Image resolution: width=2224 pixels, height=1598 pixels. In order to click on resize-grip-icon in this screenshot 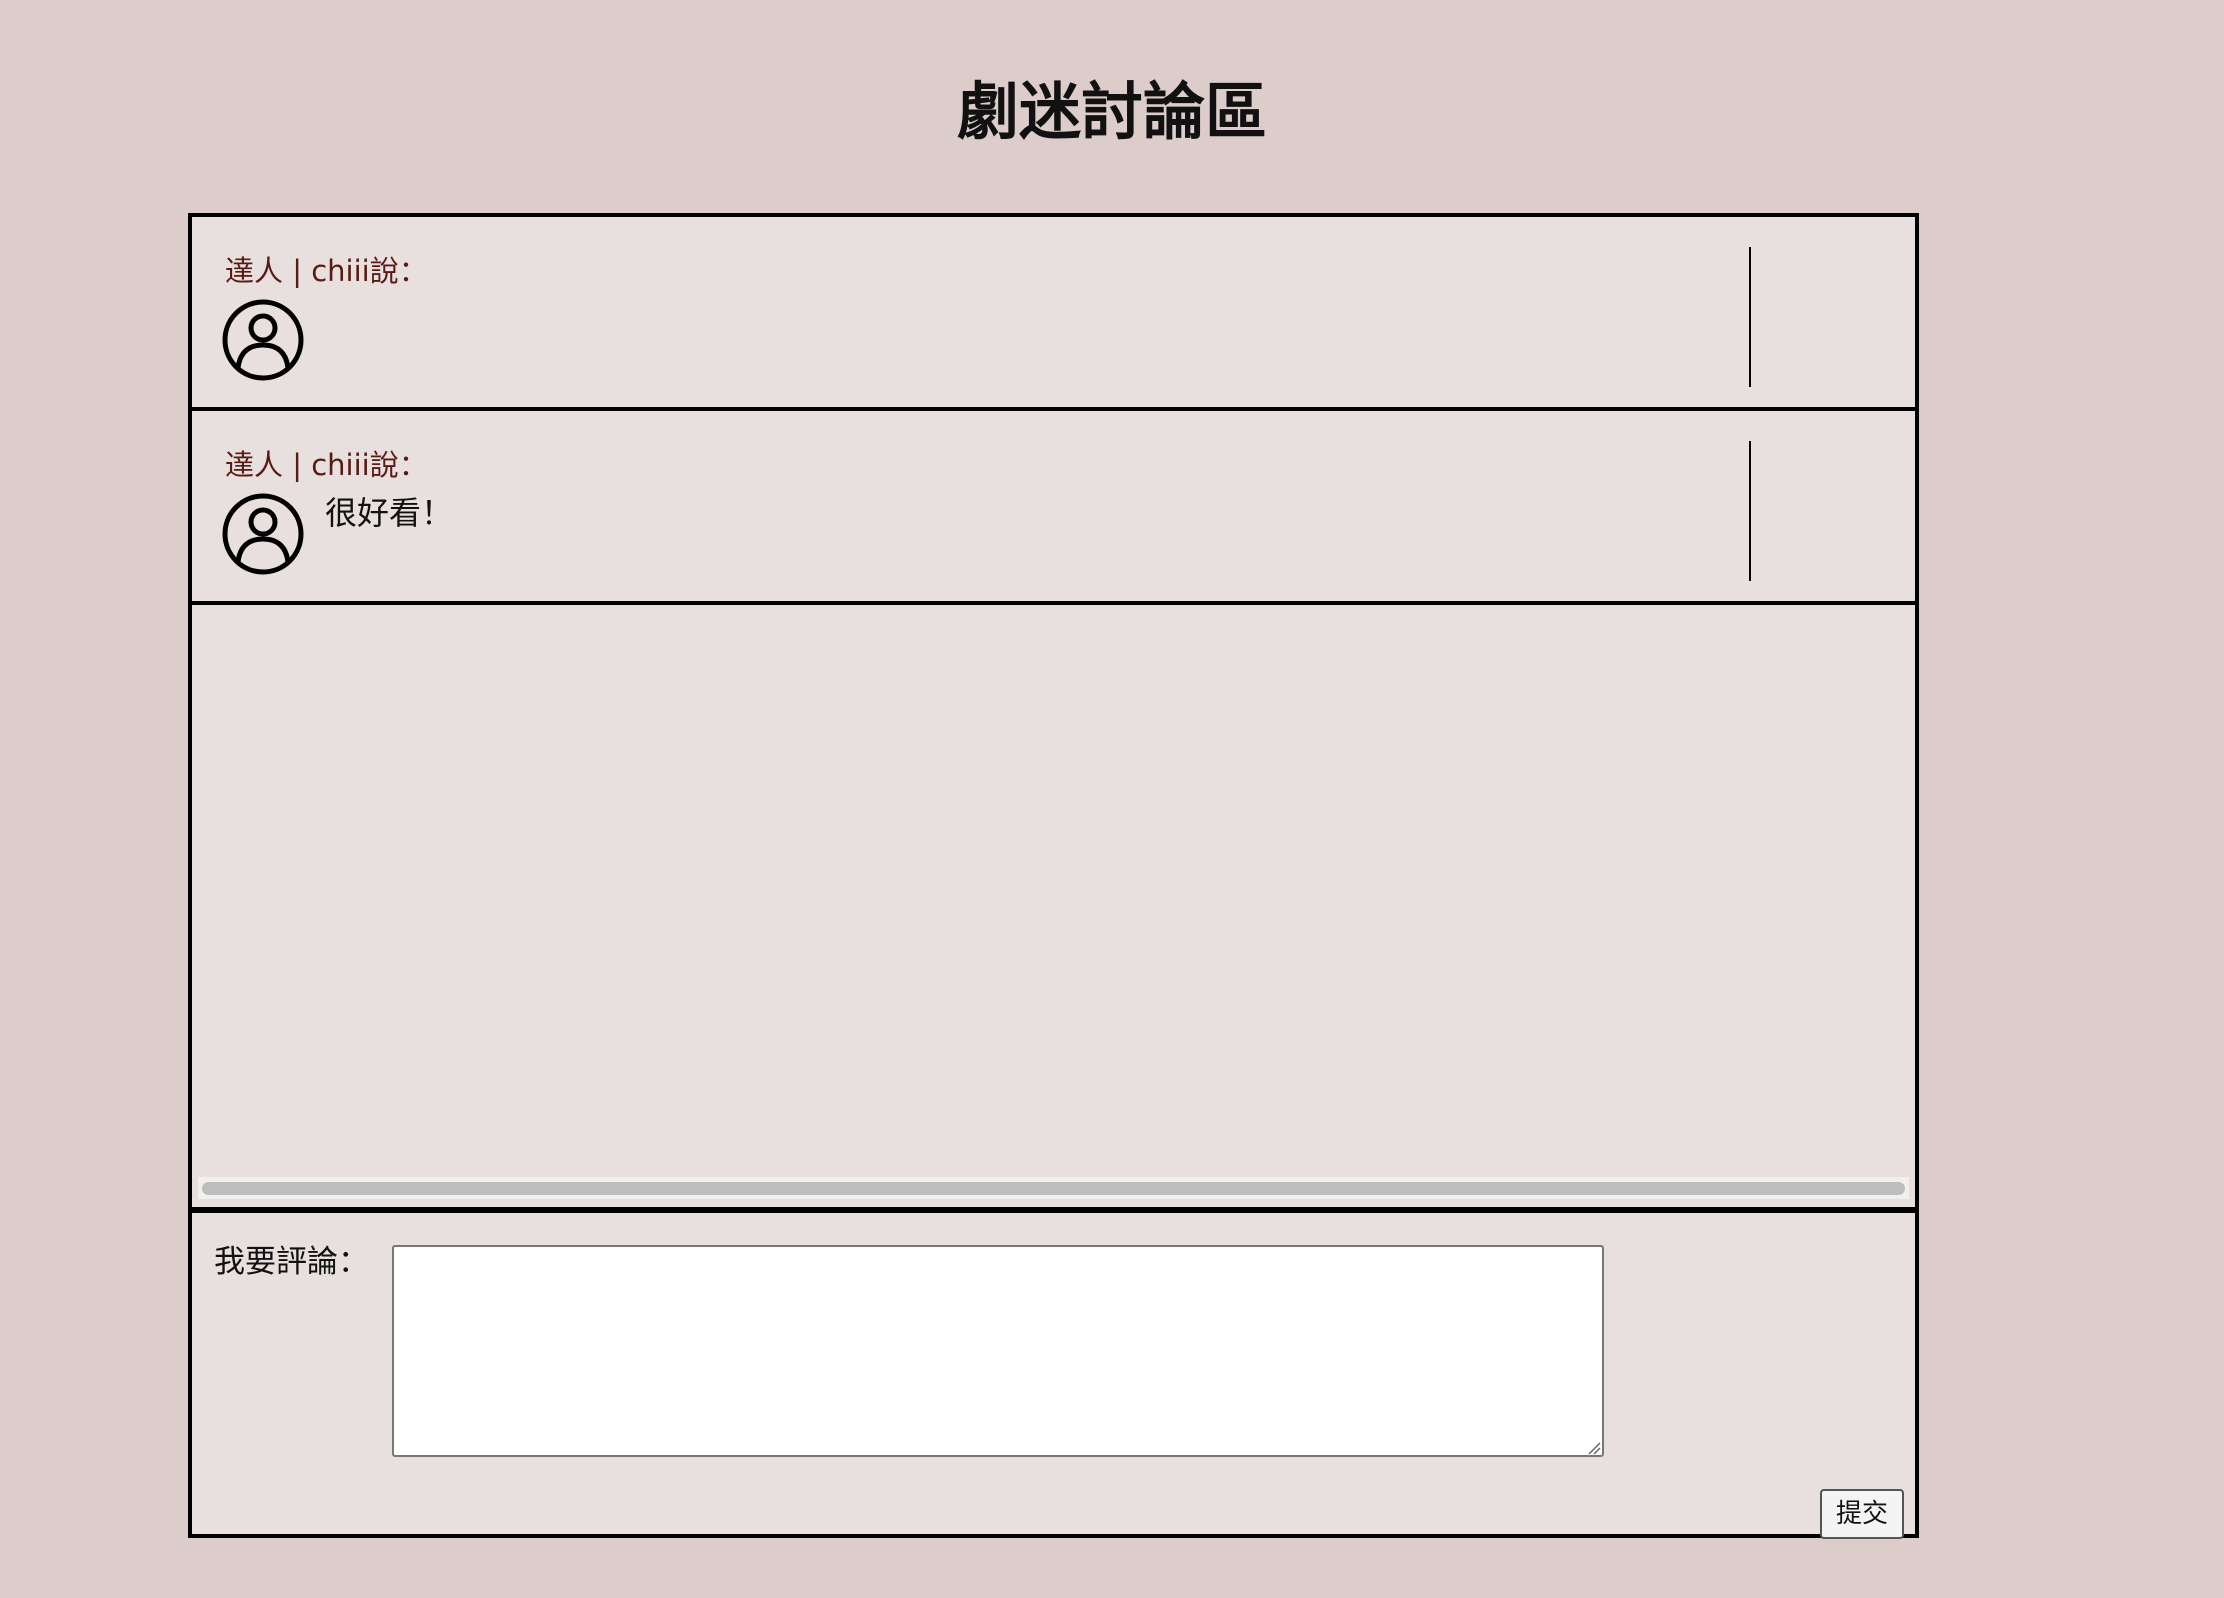, I will do `click(1594, 1448)`.